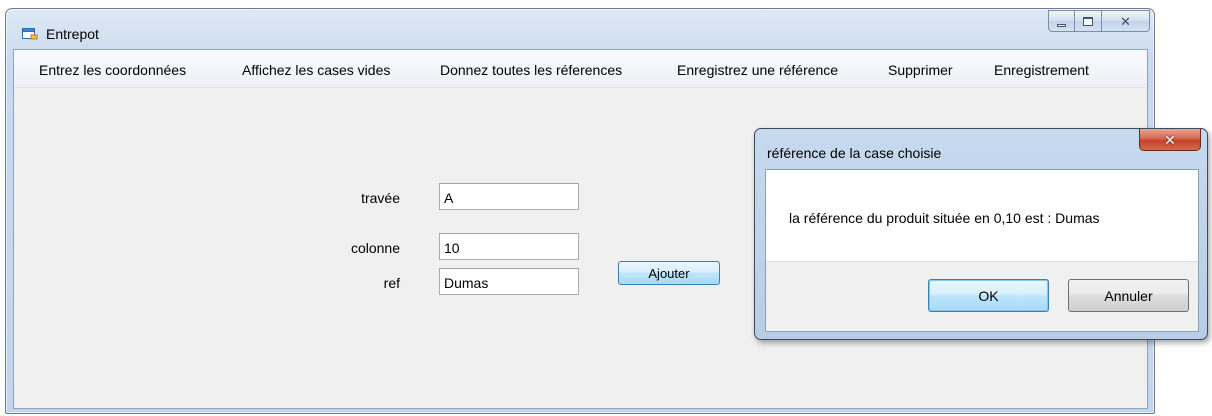  I want to click on colonne-label: colonne, so click(375, 248).